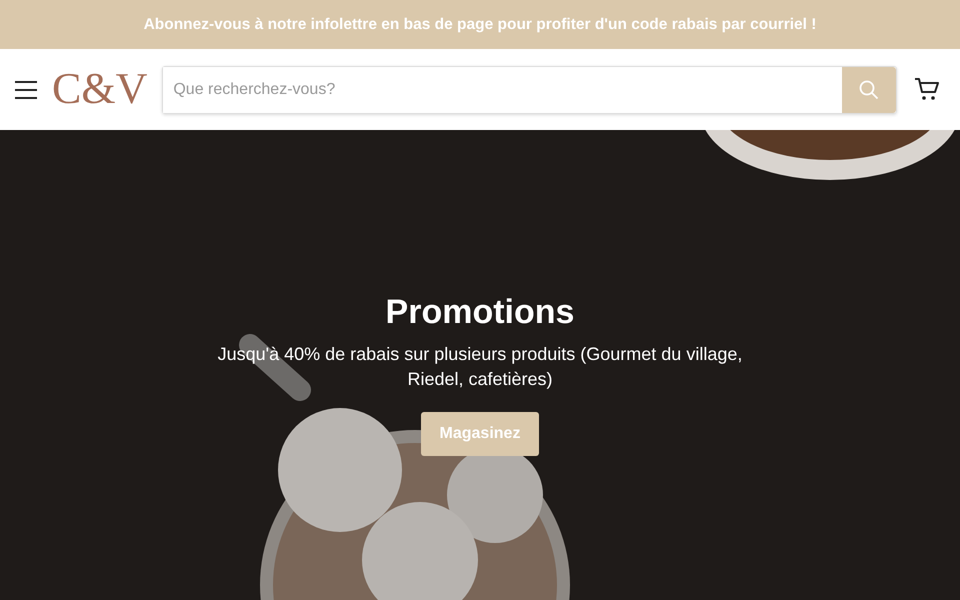 The width and height of the screenshot is (960, 600). Describe the element at coordinates (529, 90) in the screenshot. I see `search-field: Que recherchez-vous?` at that location.